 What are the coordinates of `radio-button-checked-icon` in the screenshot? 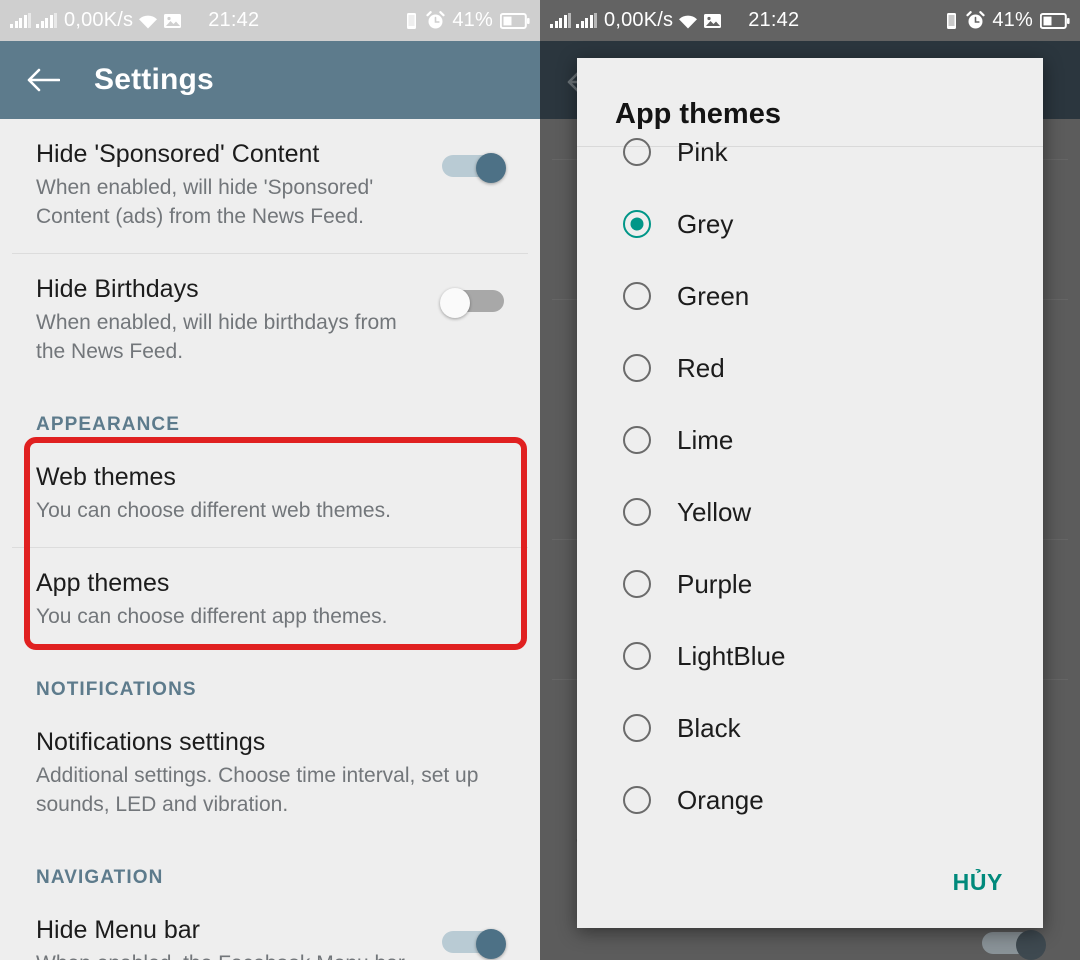 It's located at (637, 224).